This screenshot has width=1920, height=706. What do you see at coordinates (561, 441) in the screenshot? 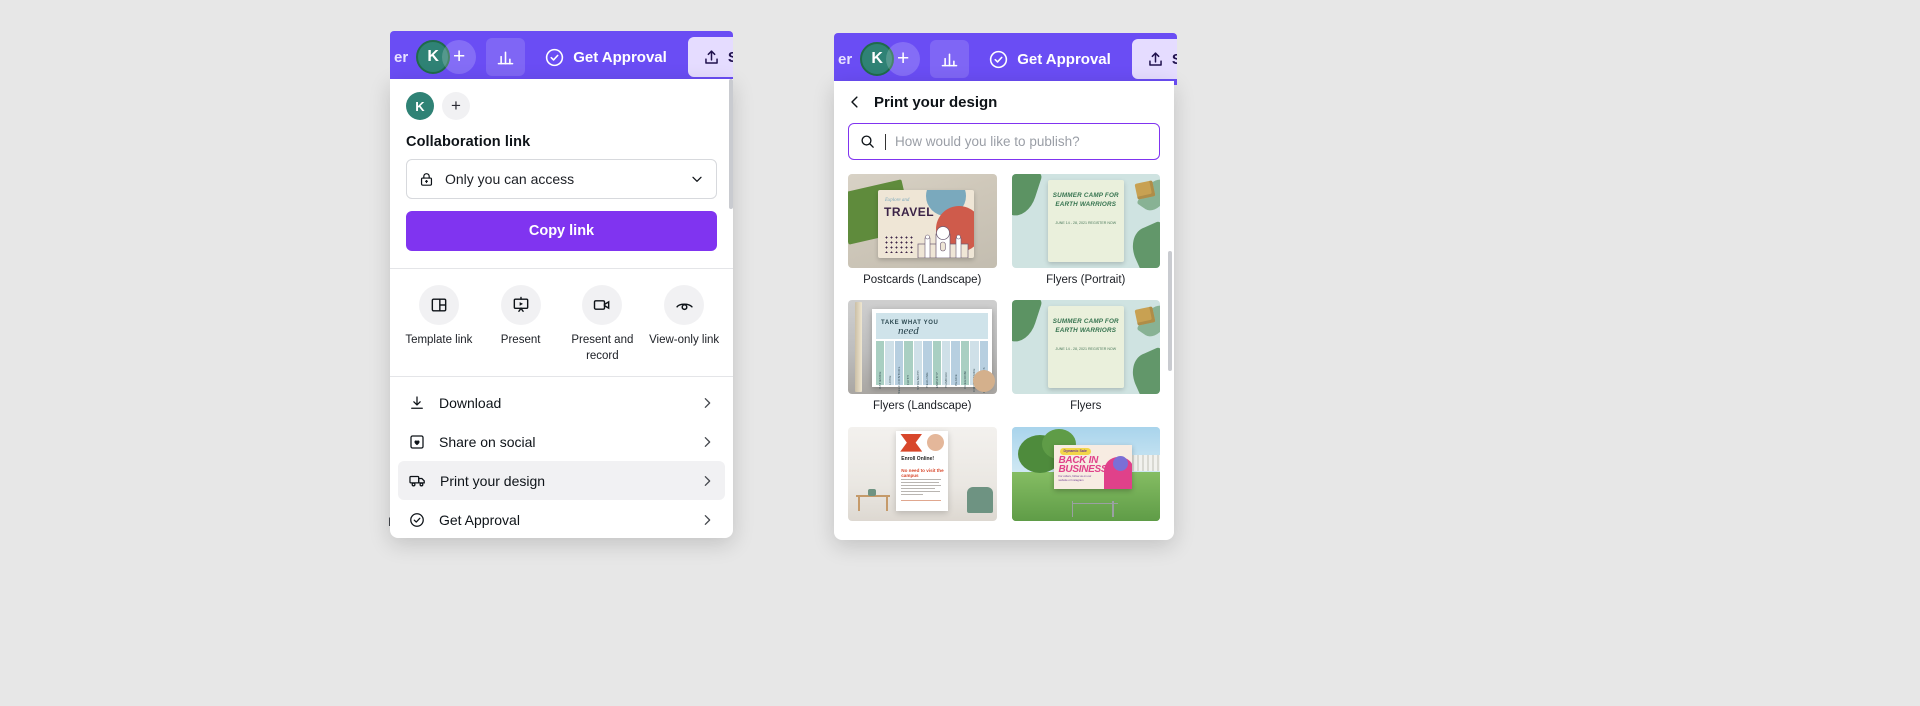
I see `menu-item-share-on-social: Share on social` at bounding box center [561, 441].